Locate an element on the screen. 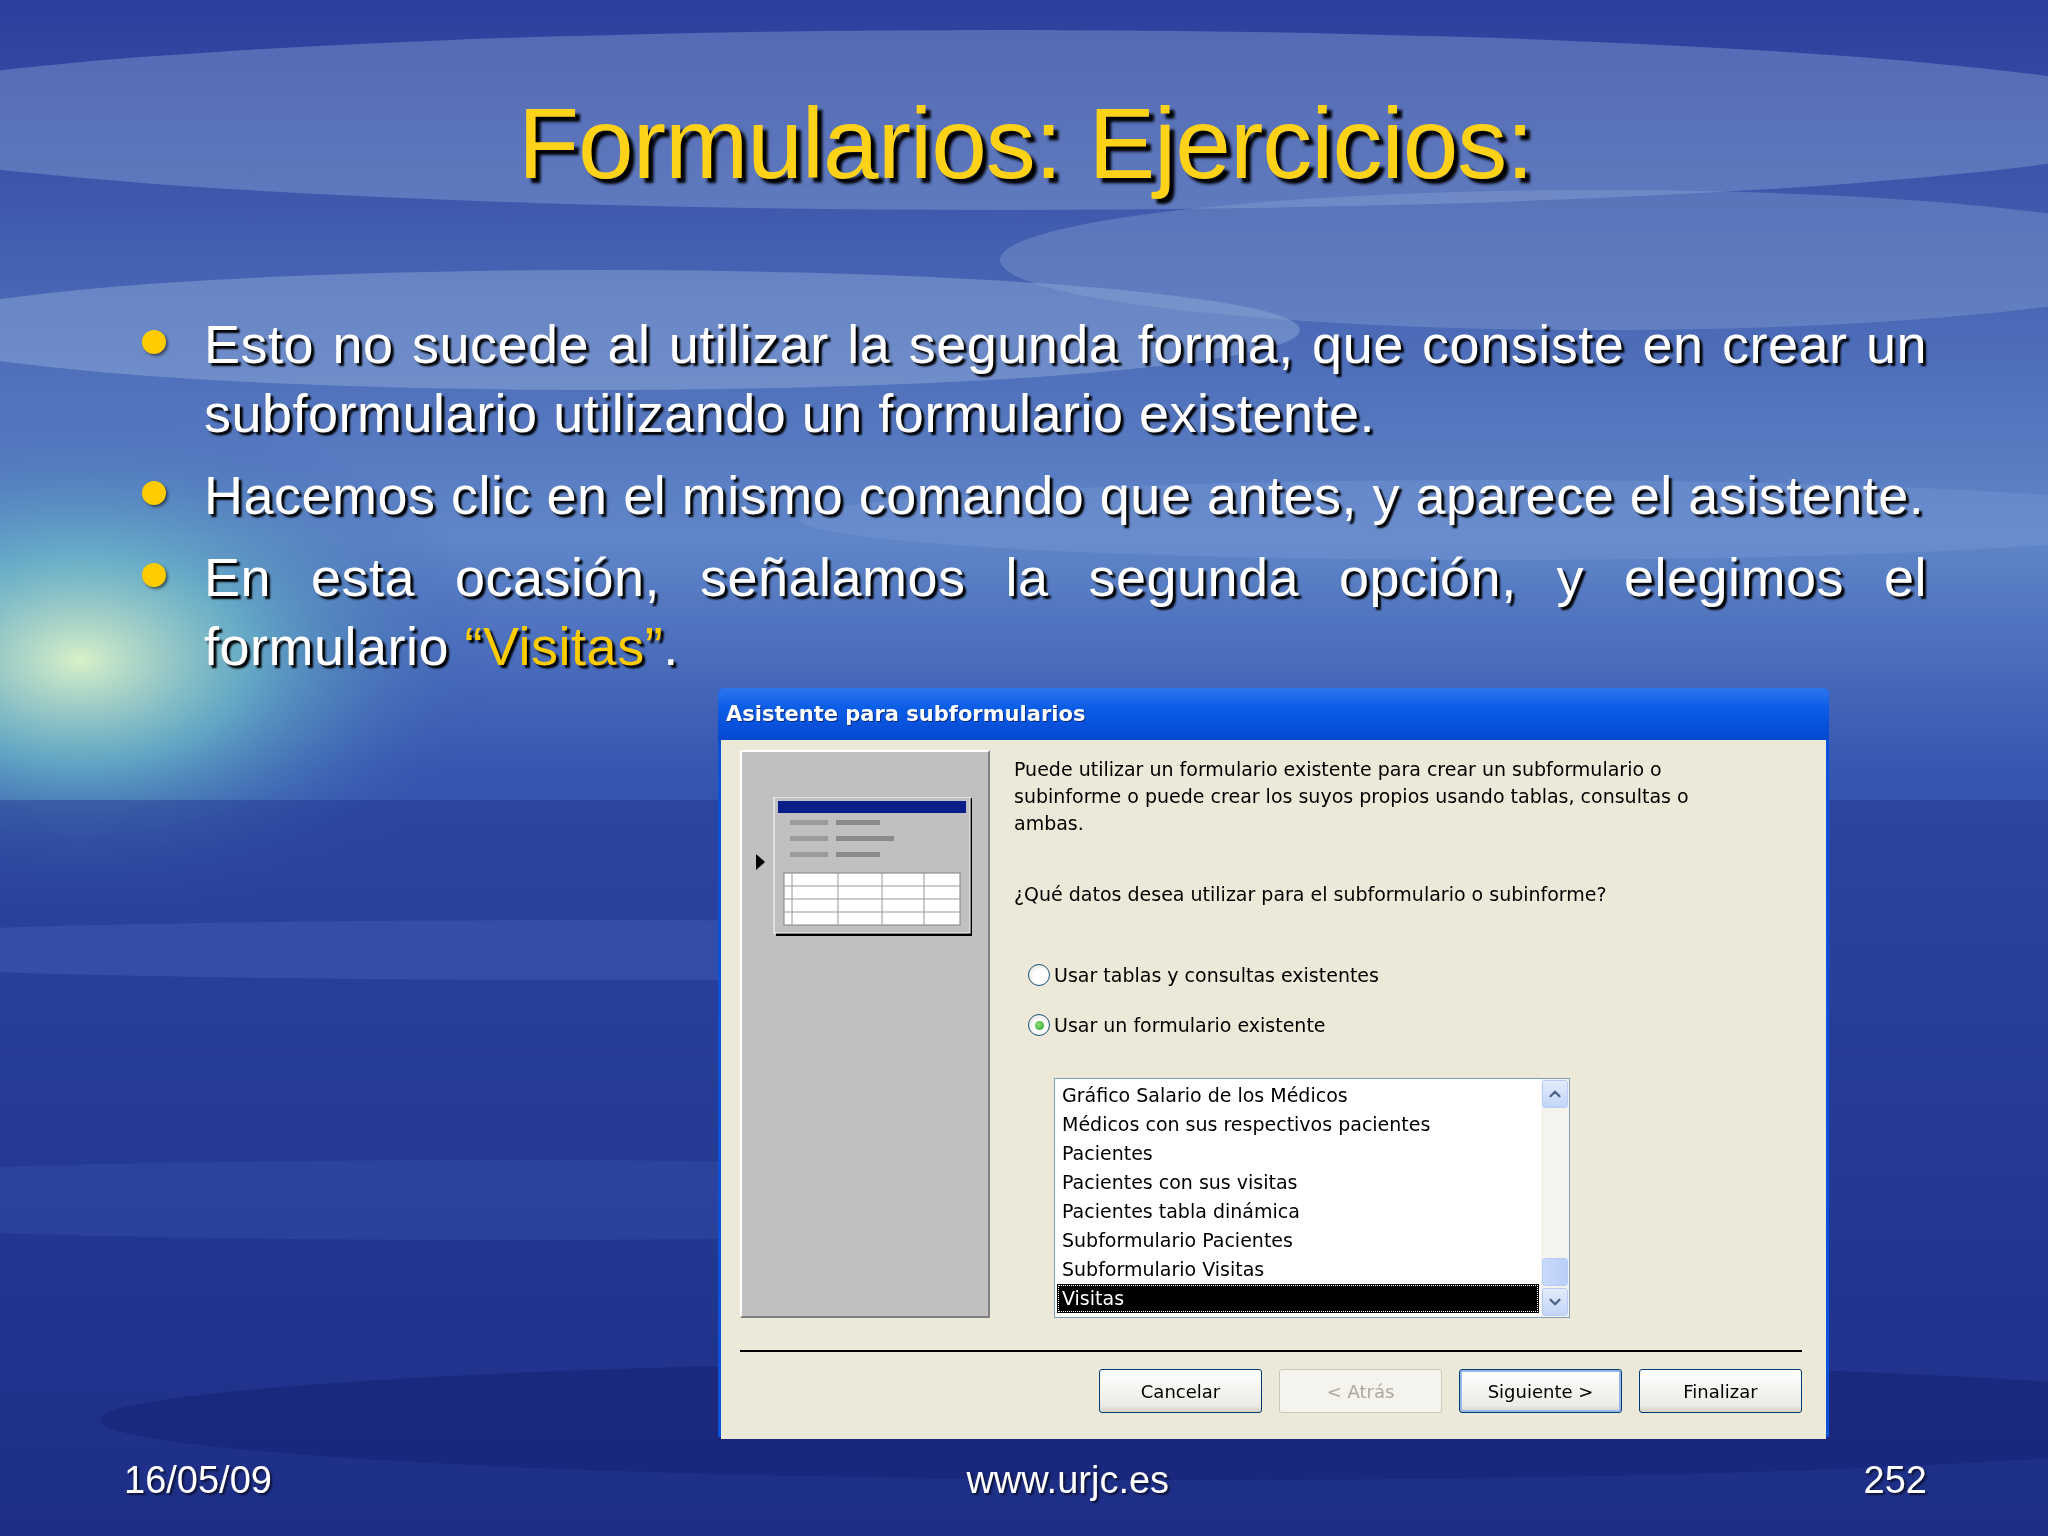  scroll-thumb is located at coordinates (1555, 1272).